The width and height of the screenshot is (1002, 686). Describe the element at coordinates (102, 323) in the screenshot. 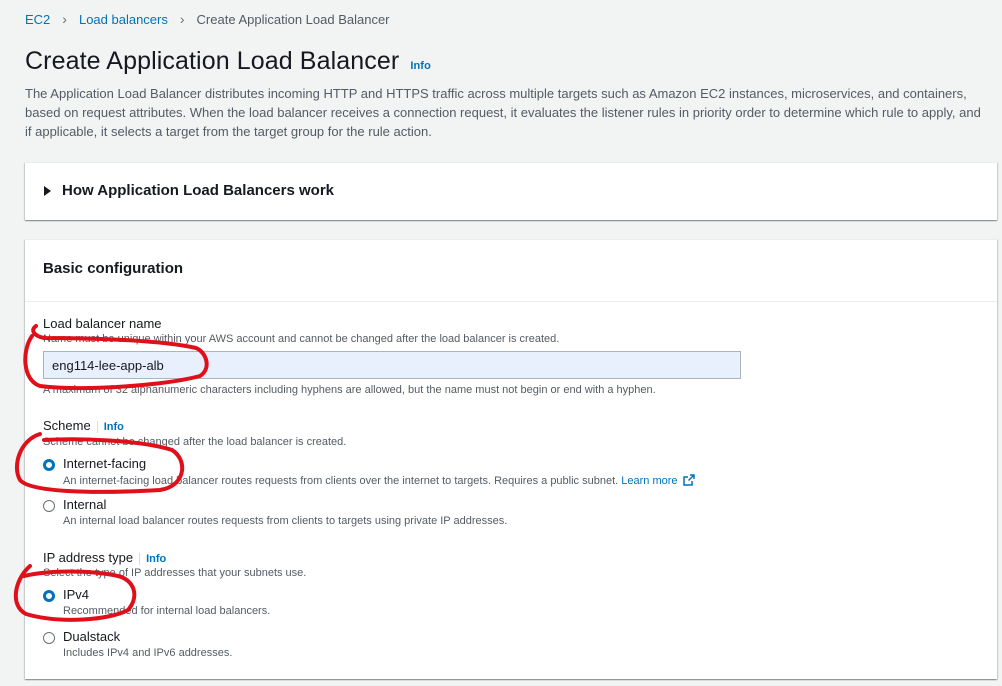

I see `load-balancer-name-label: Load balancer name` at that location.